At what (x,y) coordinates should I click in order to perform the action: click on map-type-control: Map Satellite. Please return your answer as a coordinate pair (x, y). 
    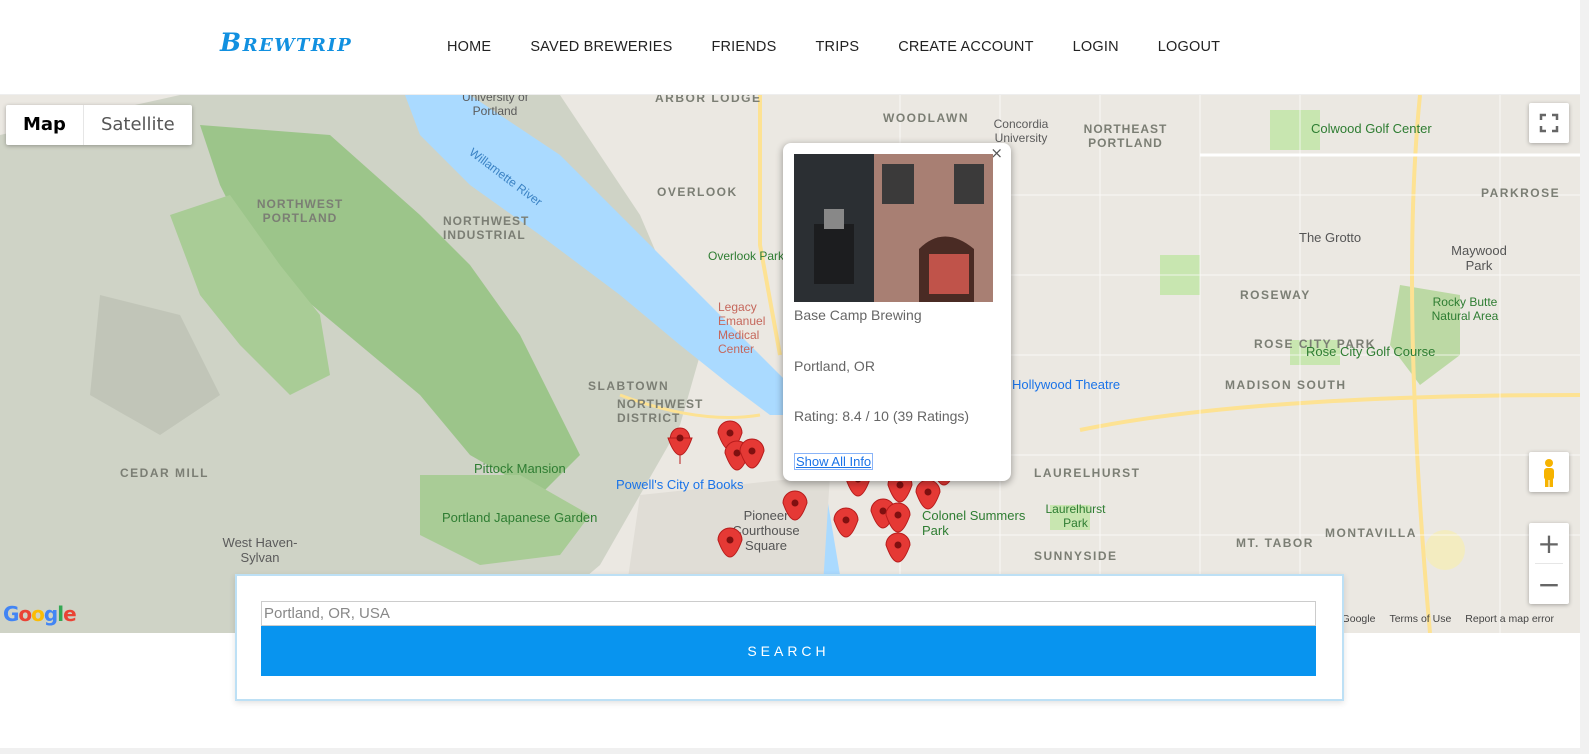
    Looking at the image, I should click on (99, 125).